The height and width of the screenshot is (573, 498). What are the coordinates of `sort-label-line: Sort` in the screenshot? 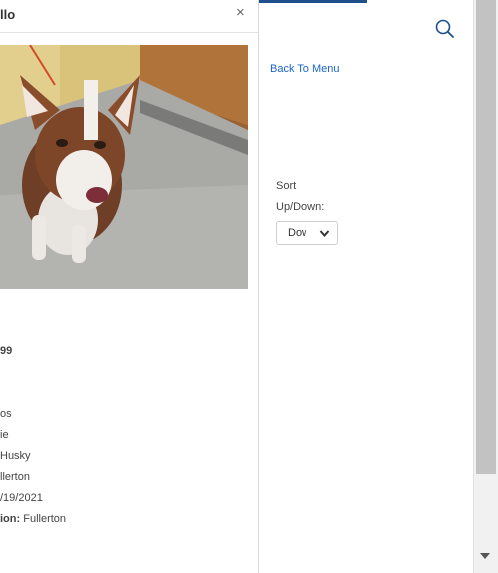 It's located at (286, 186).